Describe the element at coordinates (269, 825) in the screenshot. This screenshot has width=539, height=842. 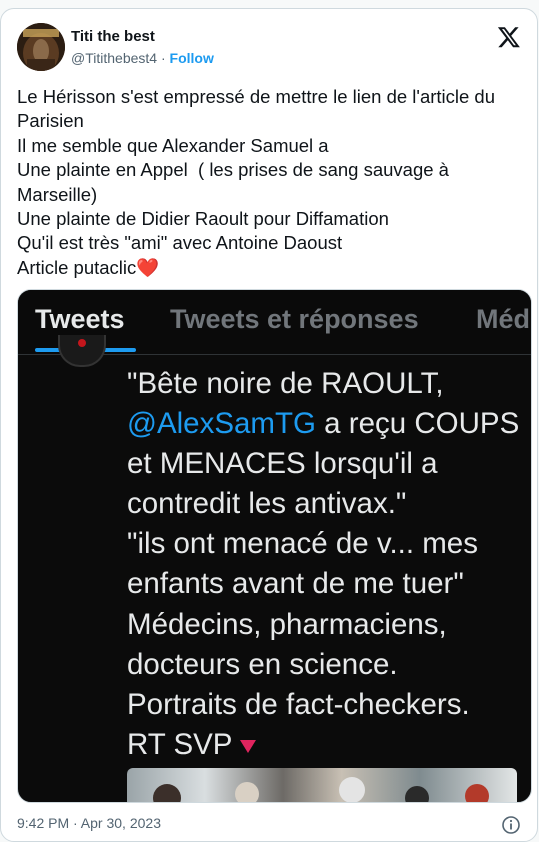
I see `tweet-footer: 9:42 PM · Apr 30, 2023` at that location.